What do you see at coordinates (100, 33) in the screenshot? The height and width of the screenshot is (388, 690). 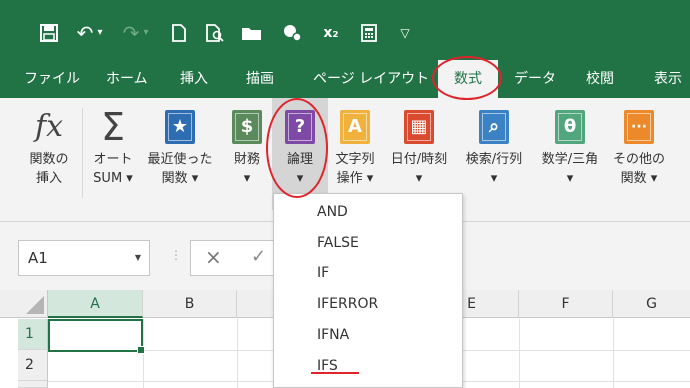 I see `undo-dropdown-icon: ▾` at bounding box center [100, 33].